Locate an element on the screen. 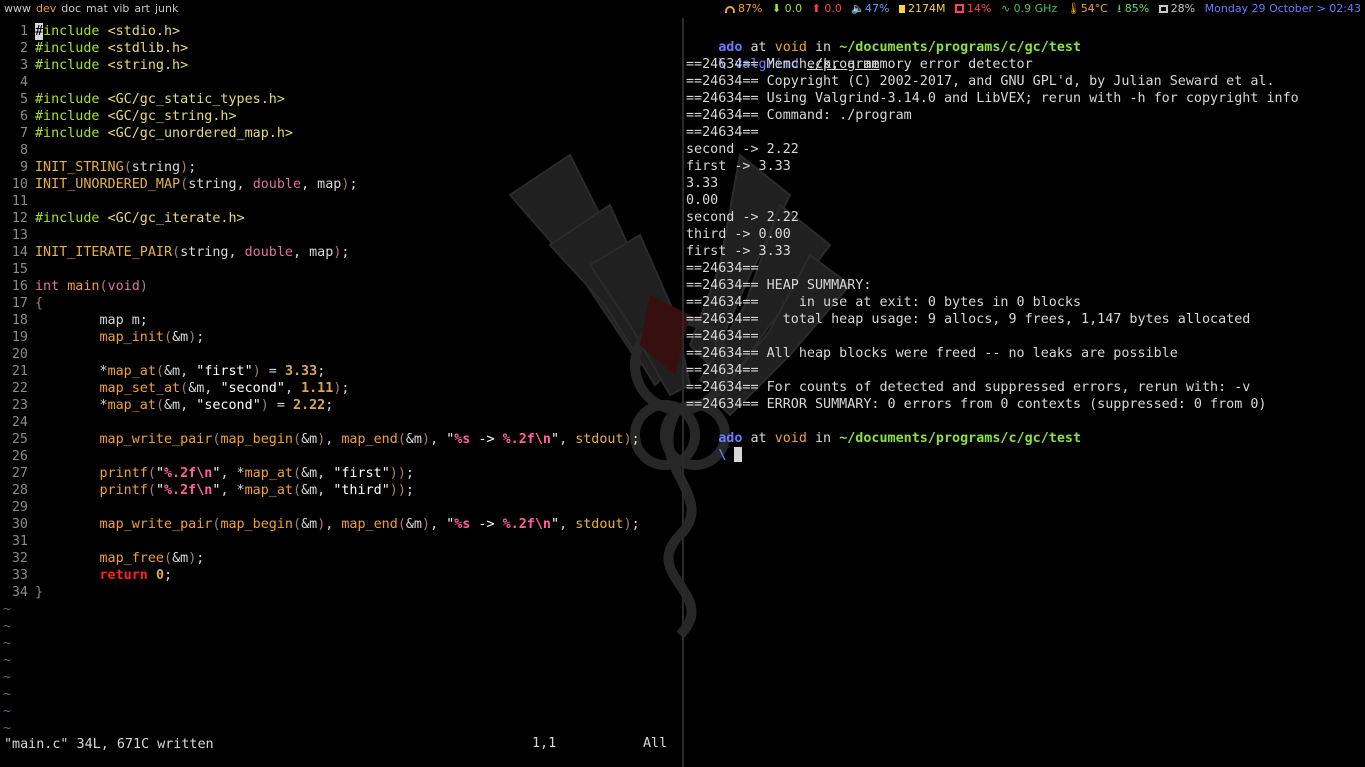 This screenshot has height=767, width=1365. line-number: 13 is located at coordinates (19, 235).